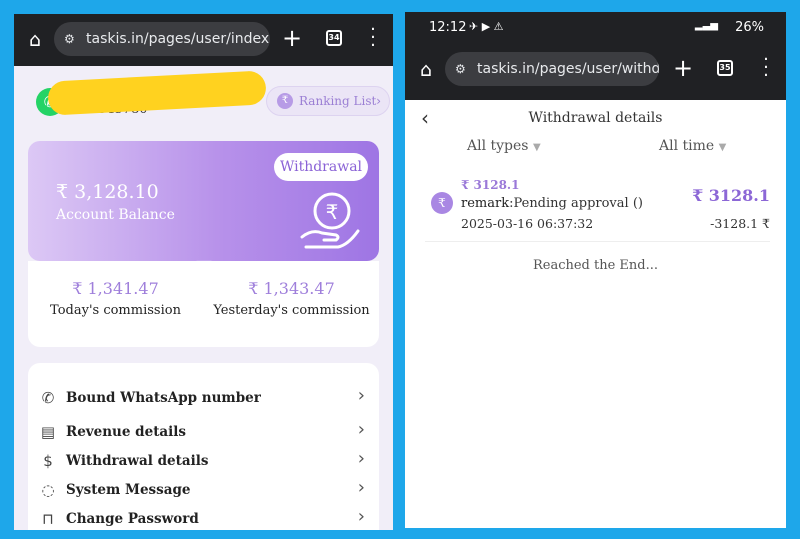  Describe the element at coordinates (126, 432) in the screenshot. I see `menu-item-label: Revenue details` at that location.